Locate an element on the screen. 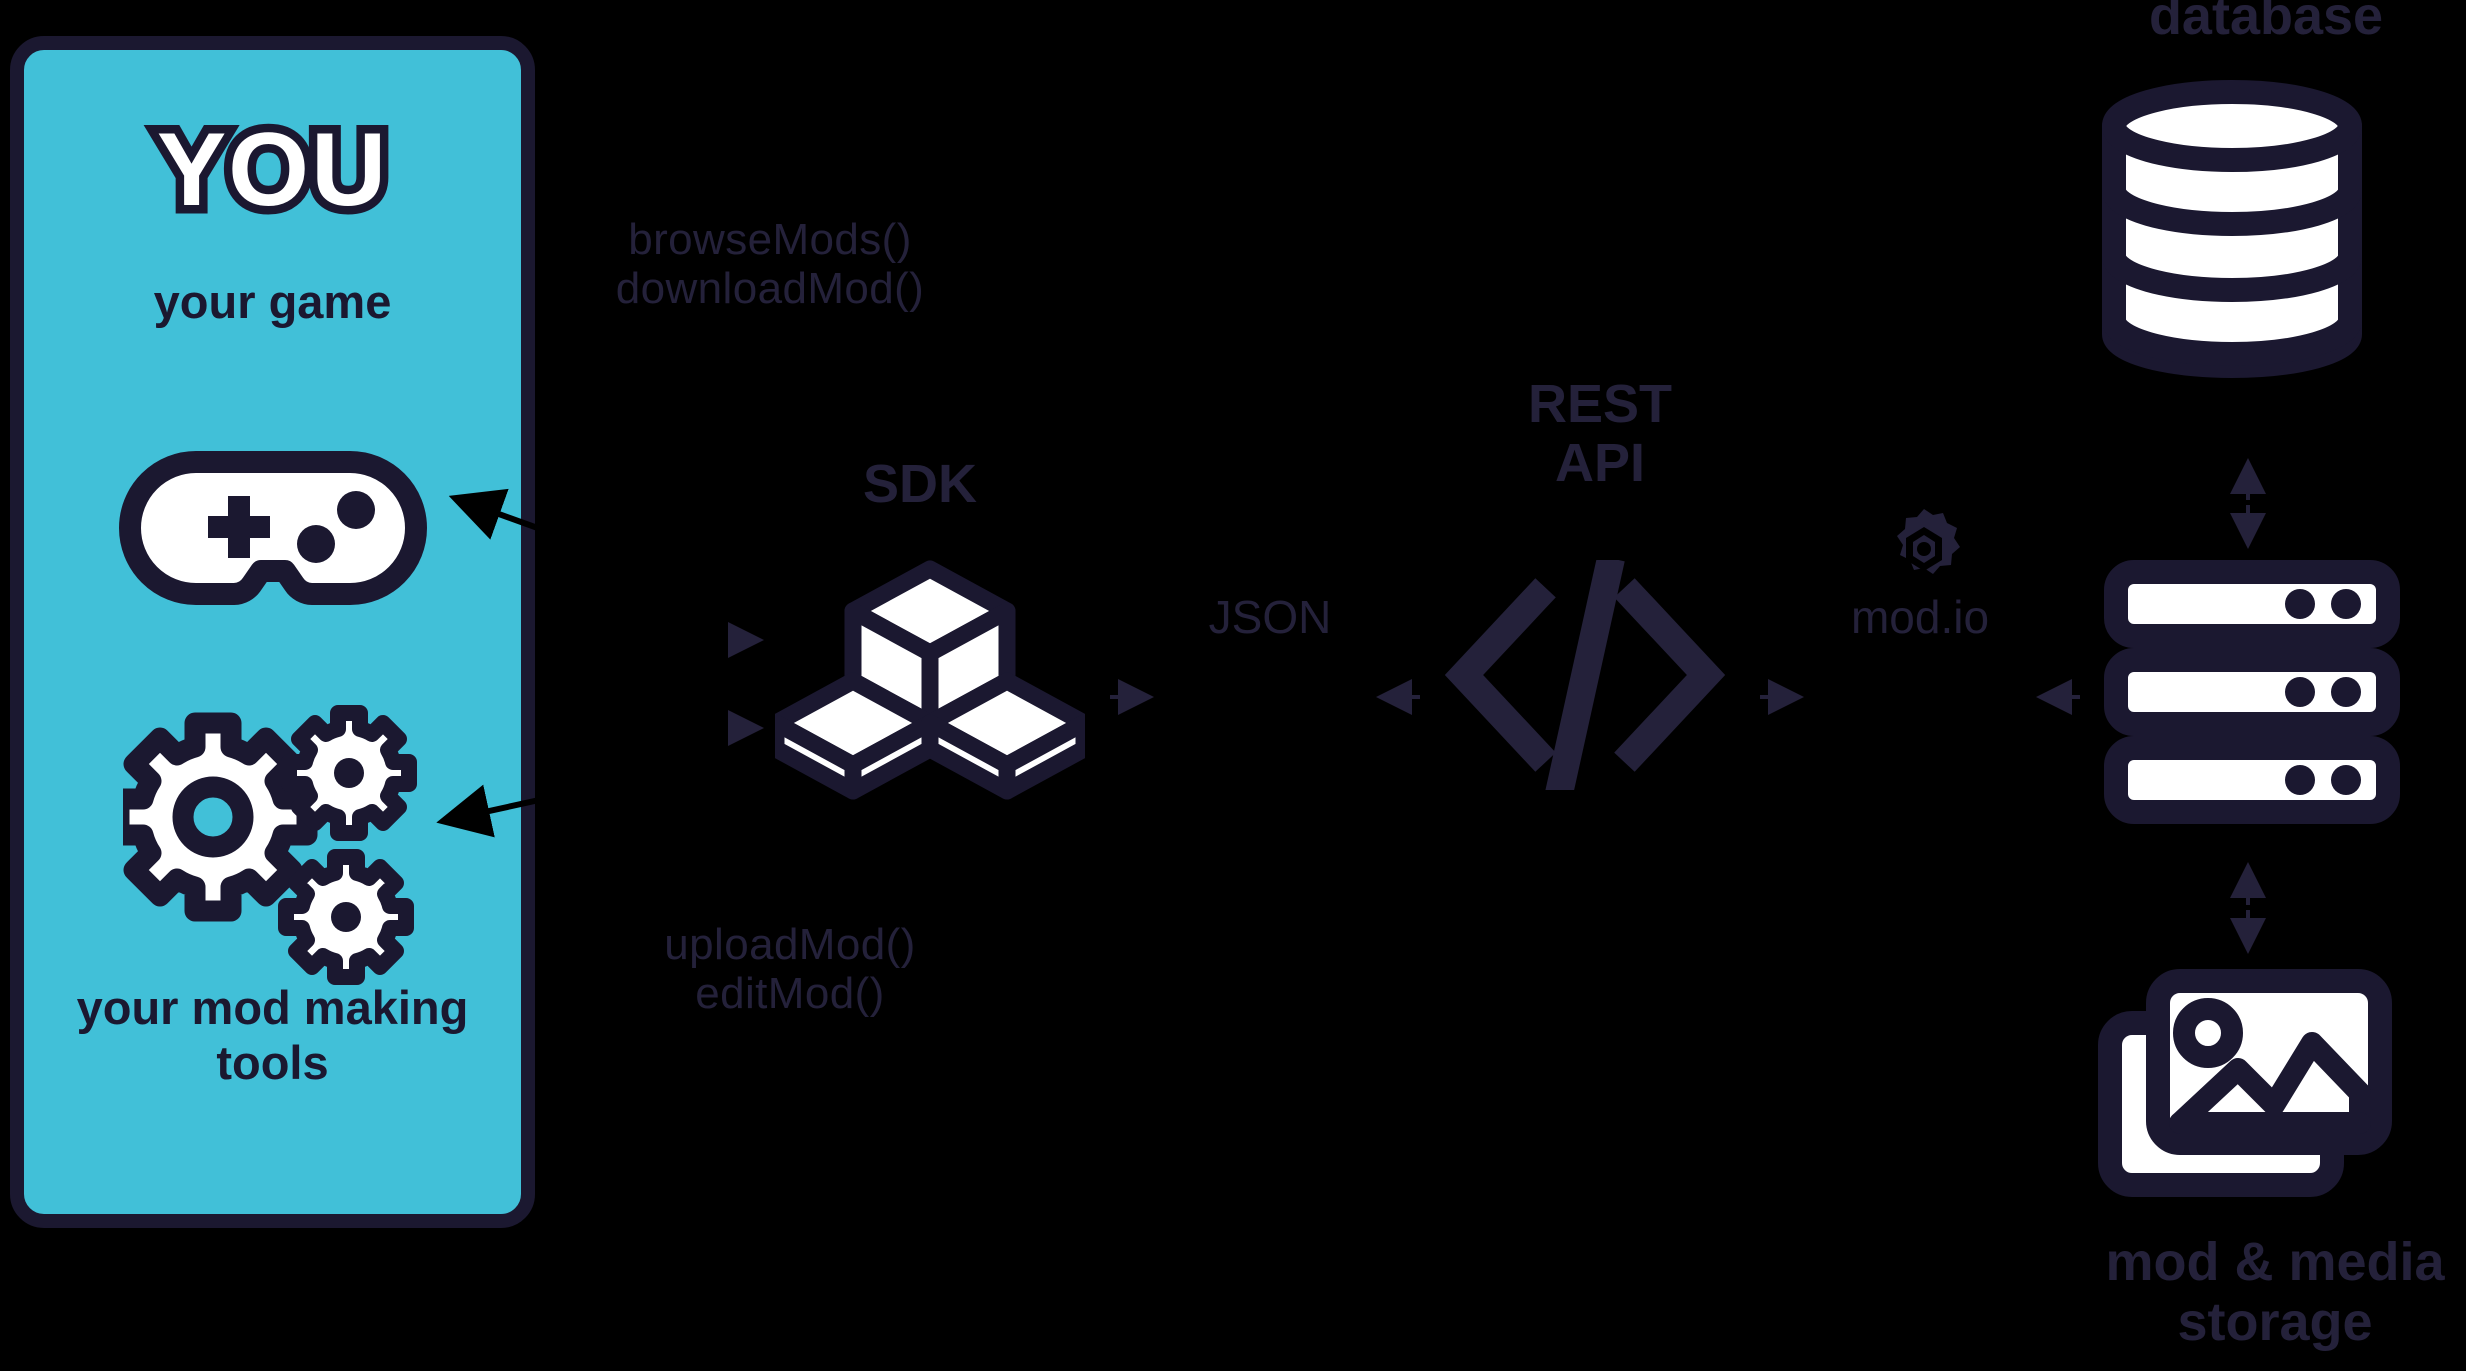  rest-api-title: REST API is located at coordinates (1600, 434).